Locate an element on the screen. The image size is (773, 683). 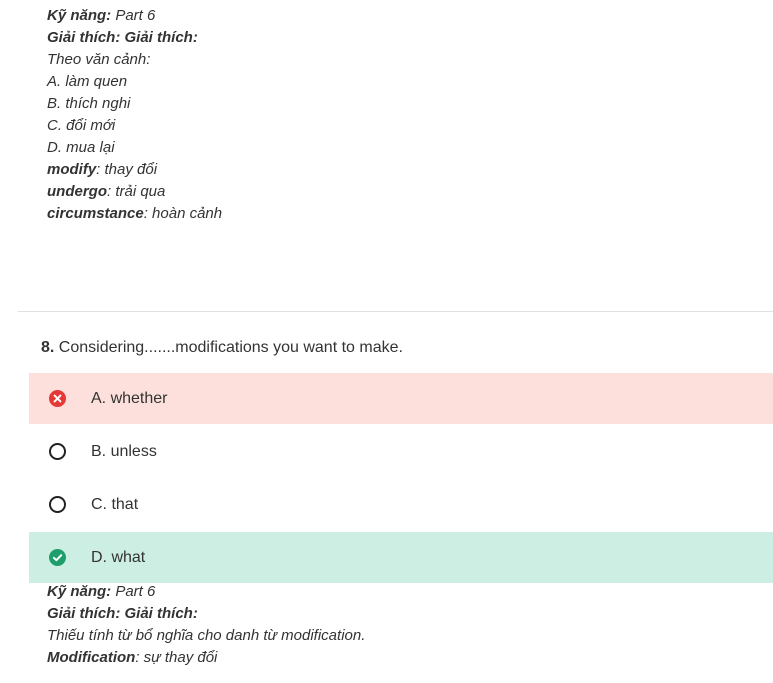
answer-option-c: C. that is located at coordinates (401, 504).